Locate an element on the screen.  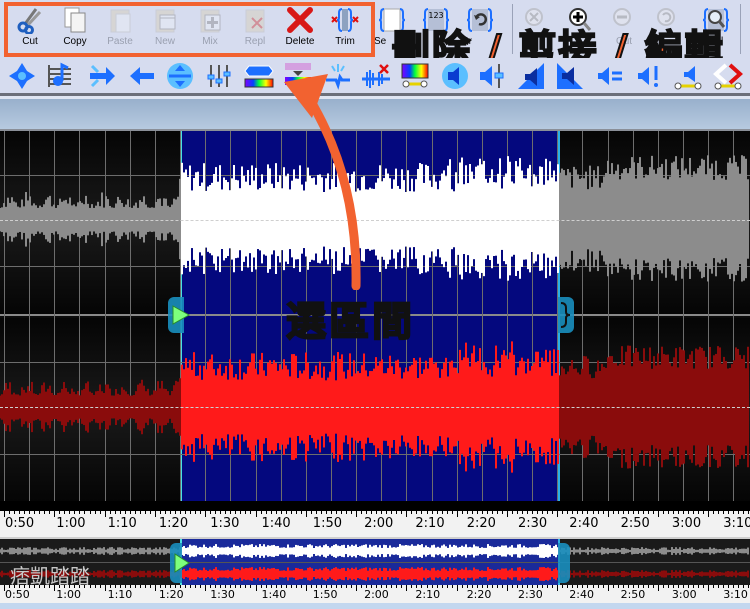
normalize-icon is located at coordinates (22, 76).